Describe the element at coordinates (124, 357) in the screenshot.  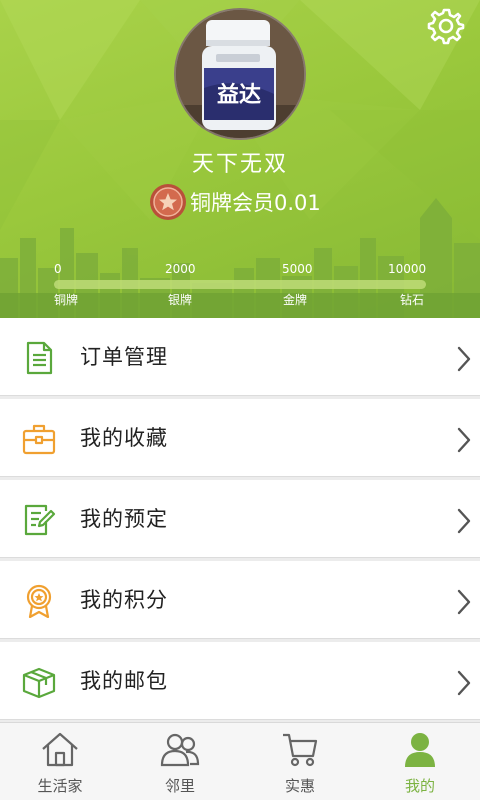
I see `menu-item-label: 订单管理` at that location.